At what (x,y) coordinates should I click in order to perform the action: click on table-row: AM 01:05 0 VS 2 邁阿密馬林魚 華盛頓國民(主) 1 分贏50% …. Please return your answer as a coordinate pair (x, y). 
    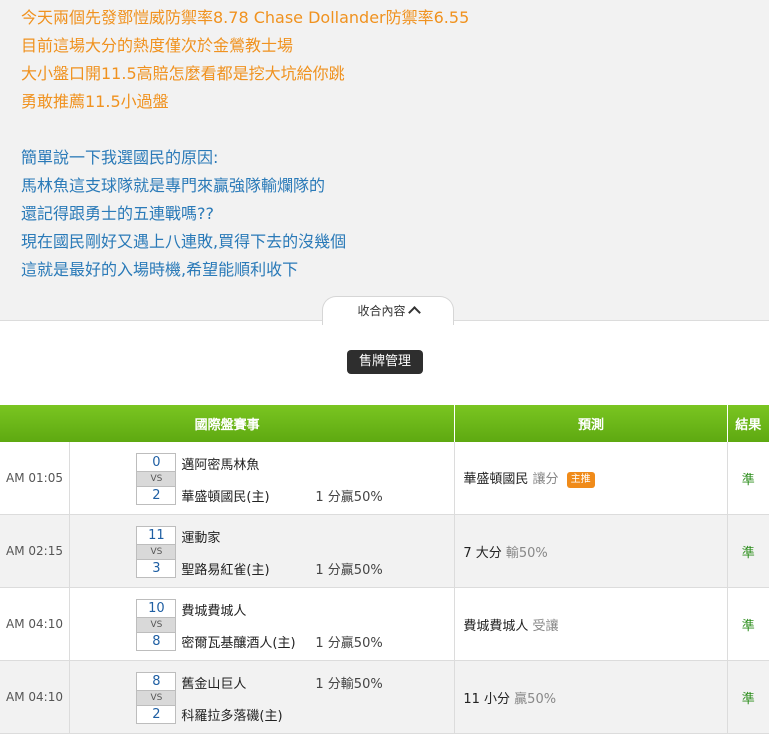
    Looking at the image, I should click on (384, 478).